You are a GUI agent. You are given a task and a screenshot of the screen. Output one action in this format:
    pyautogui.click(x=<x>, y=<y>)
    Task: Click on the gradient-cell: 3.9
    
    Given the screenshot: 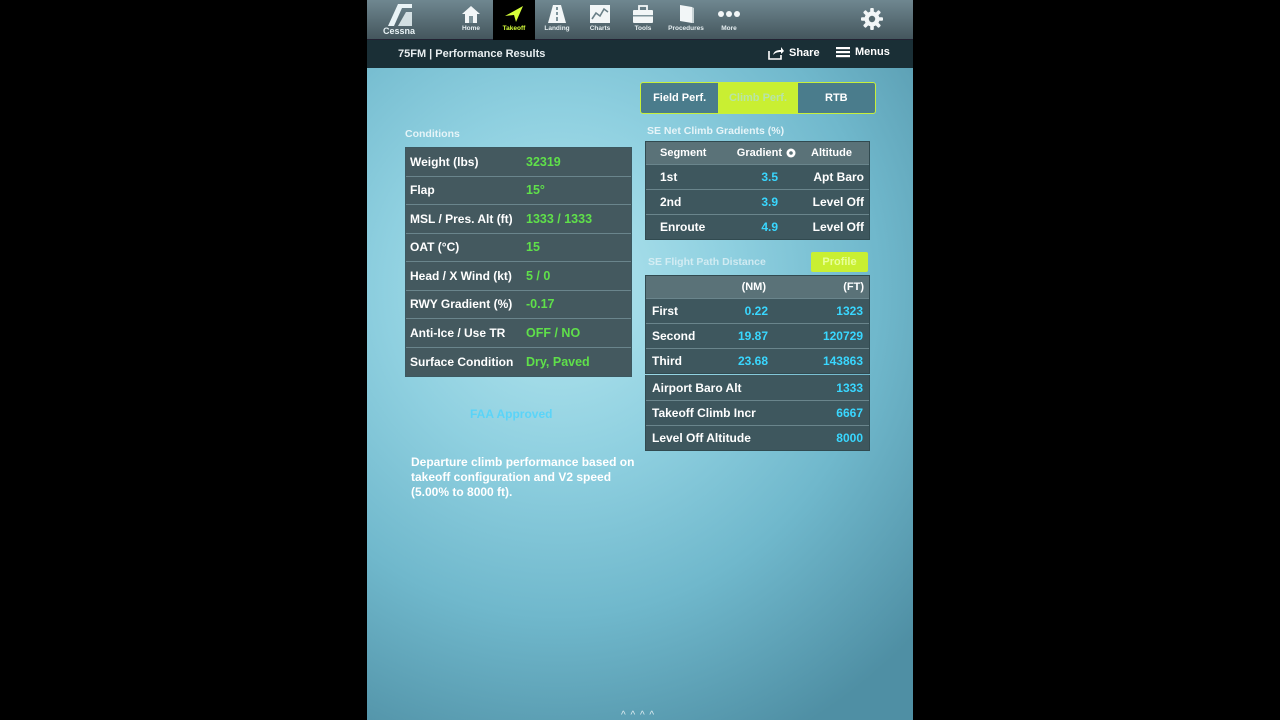 What is the action you would take?
    pyautogui.click(x=769, y=202)
    